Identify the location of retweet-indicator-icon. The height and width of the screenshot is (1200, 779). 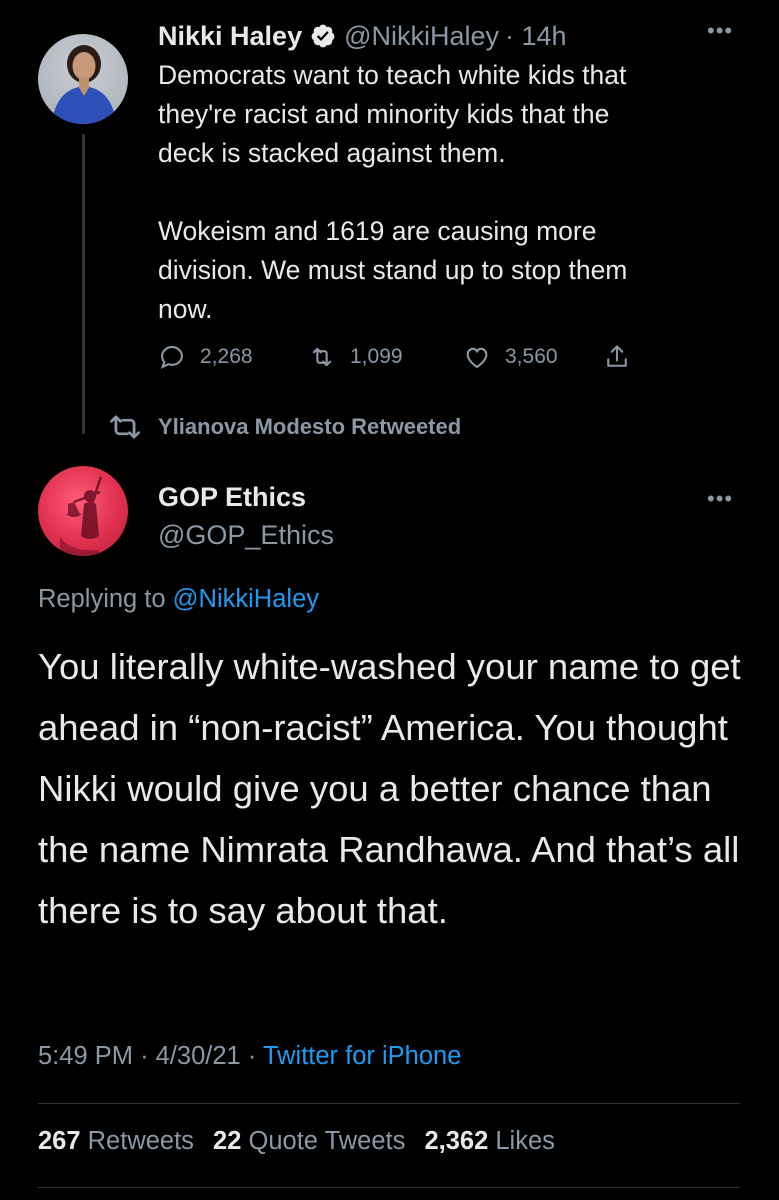
(125, 427).